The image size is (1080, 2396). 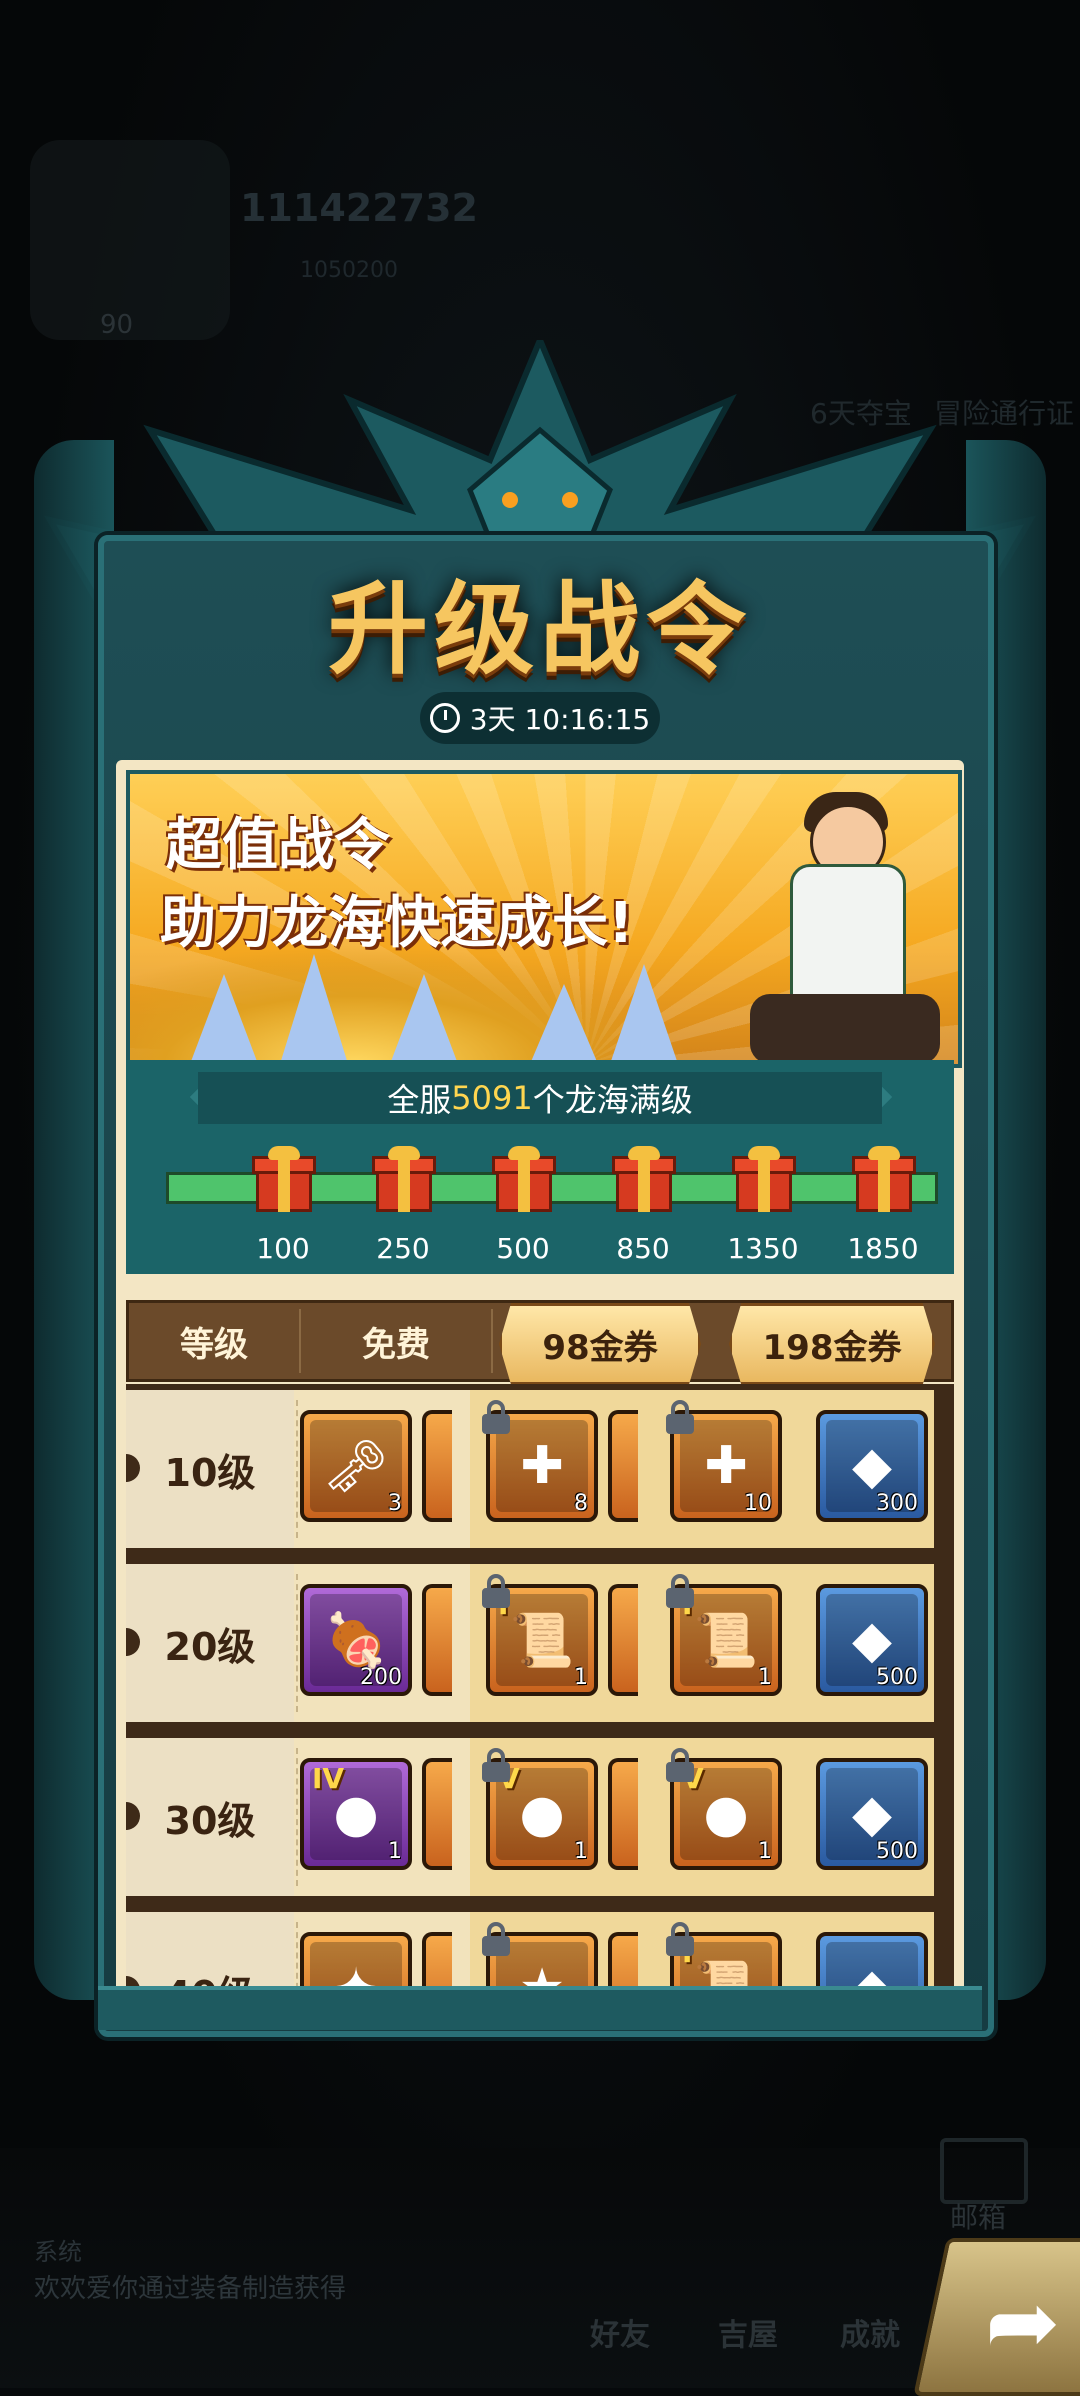 What do you see at coordinates (283, 1248) in the screenshot?
I see `milestone-label: 100` at bounding box center [283, 1248].